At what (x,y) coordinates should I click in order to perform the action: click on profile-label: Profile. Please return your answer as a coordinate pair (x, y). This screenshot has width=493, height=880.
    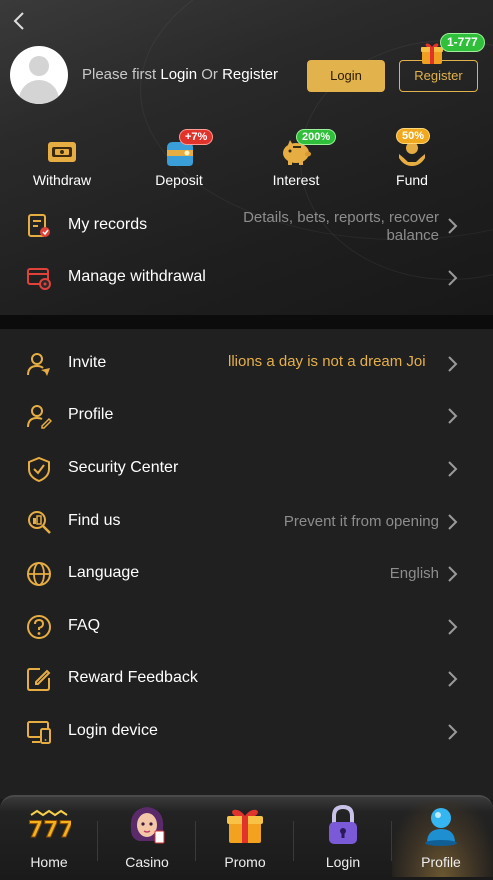
    Looking at the image, I should click on (91, 414).